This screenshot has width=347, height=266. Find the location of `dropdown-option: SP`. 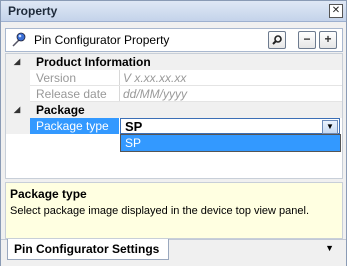

dropdown-option: SP is located at coordinates (230, 143).